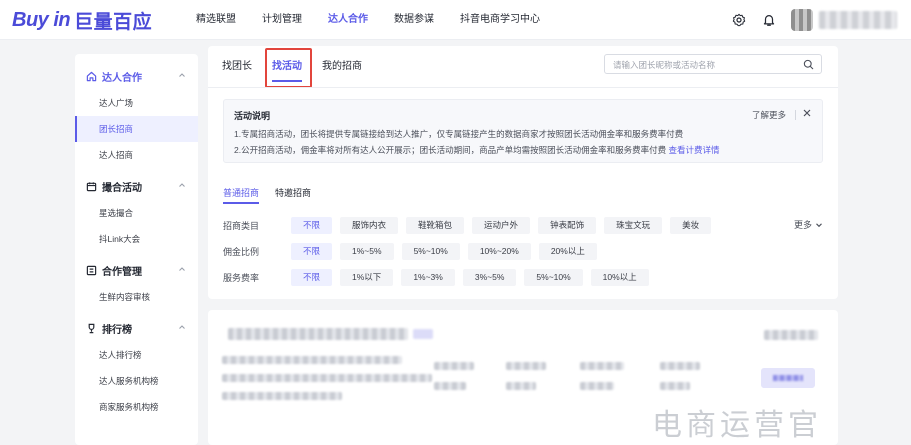  I want to click on top-navigation-bar: Buy in 巨量百应 精选联盟 计划管理 达人合作 数据参谋 抖音电商学习中心, so click(455, 20).